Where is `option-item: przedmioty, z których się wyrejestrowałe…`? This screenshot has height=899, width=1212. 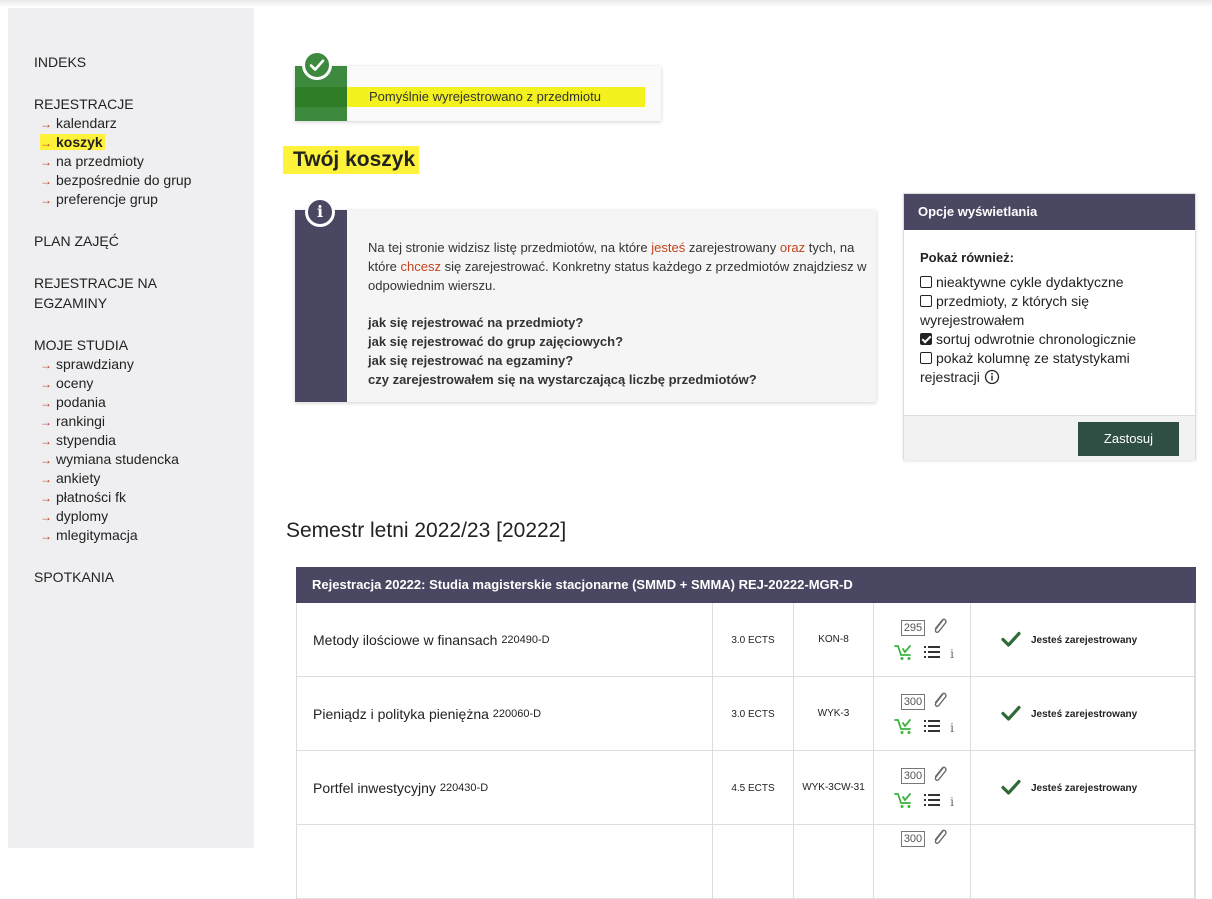
option-item: przedmioty, z których się wyrejestrowałe… is located at coordinates (1050, 311).